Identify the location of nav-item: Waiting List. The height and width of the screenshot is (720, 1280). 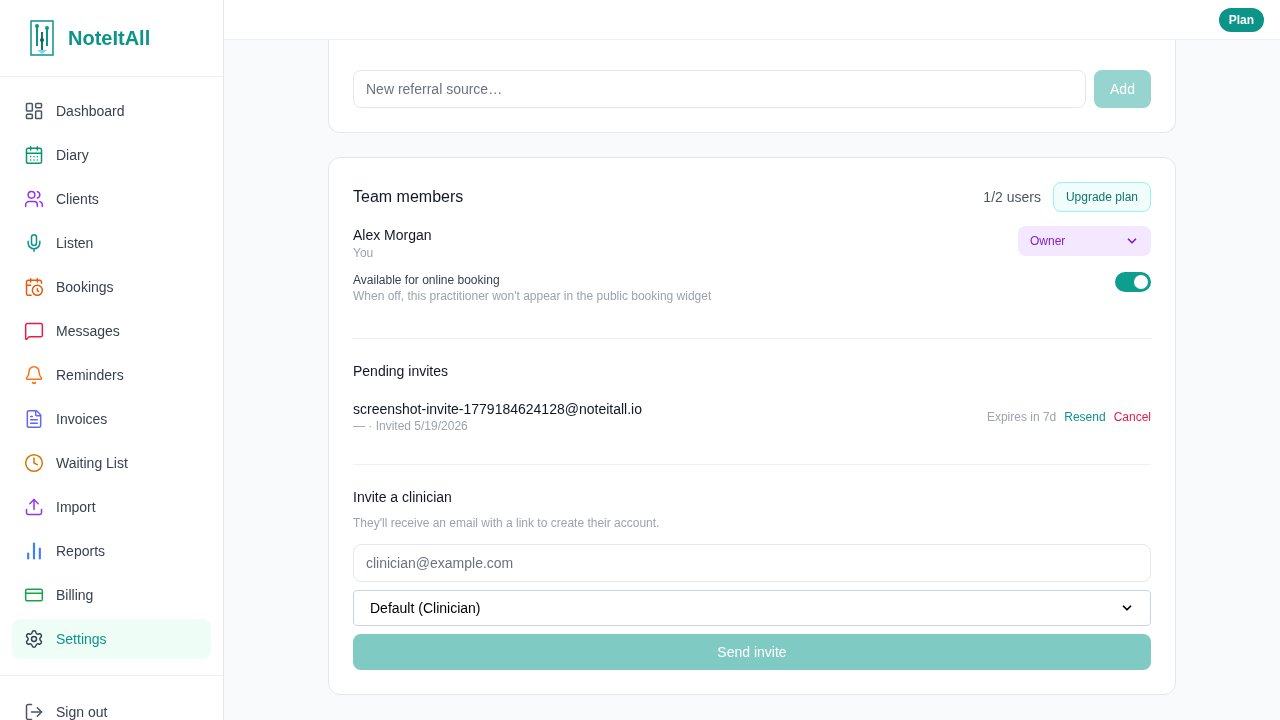
(111, 463).